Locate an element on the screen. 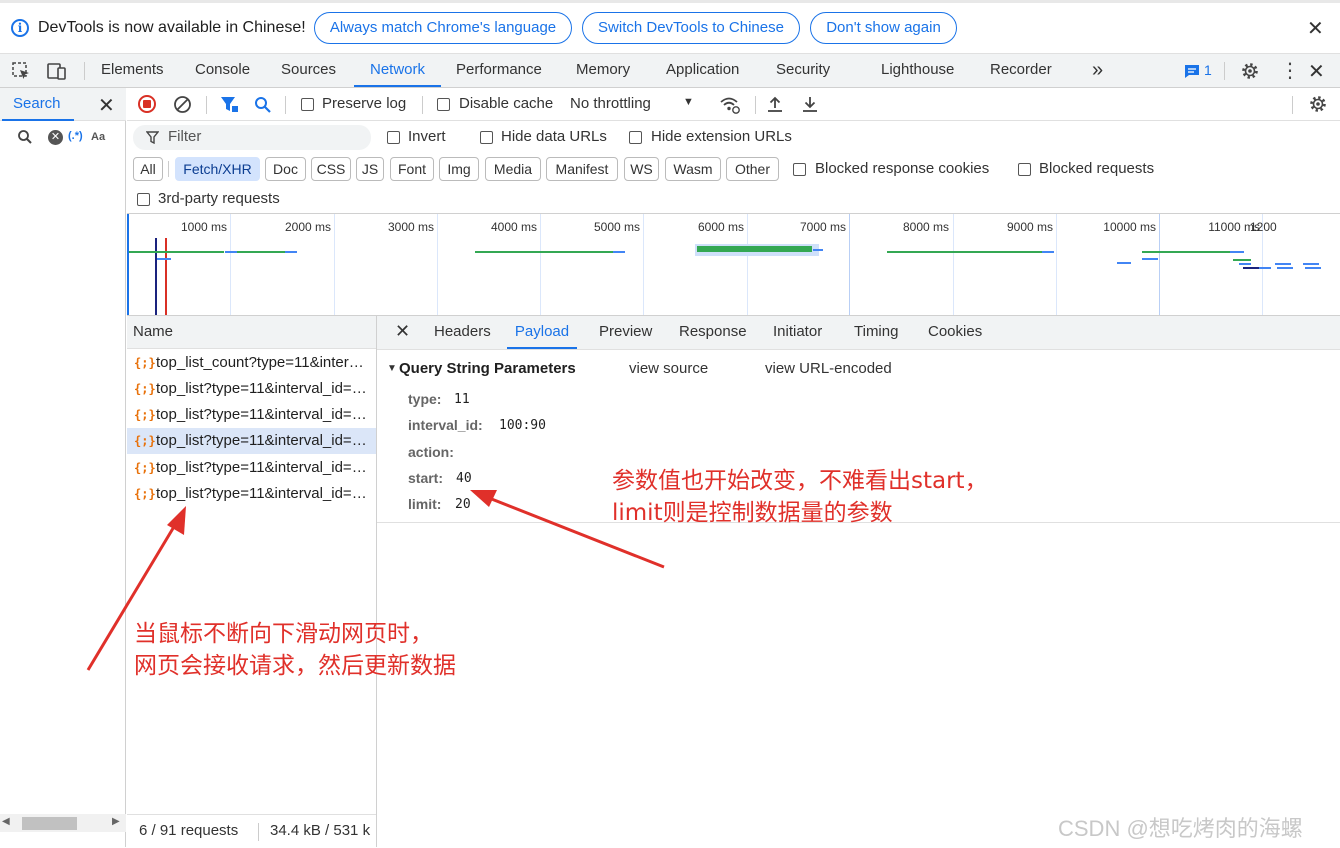 This screenshot has height=848, width=1340. annotation-right-line2: limit则是控制数据量的参数 is located at coordinates (752, 513).